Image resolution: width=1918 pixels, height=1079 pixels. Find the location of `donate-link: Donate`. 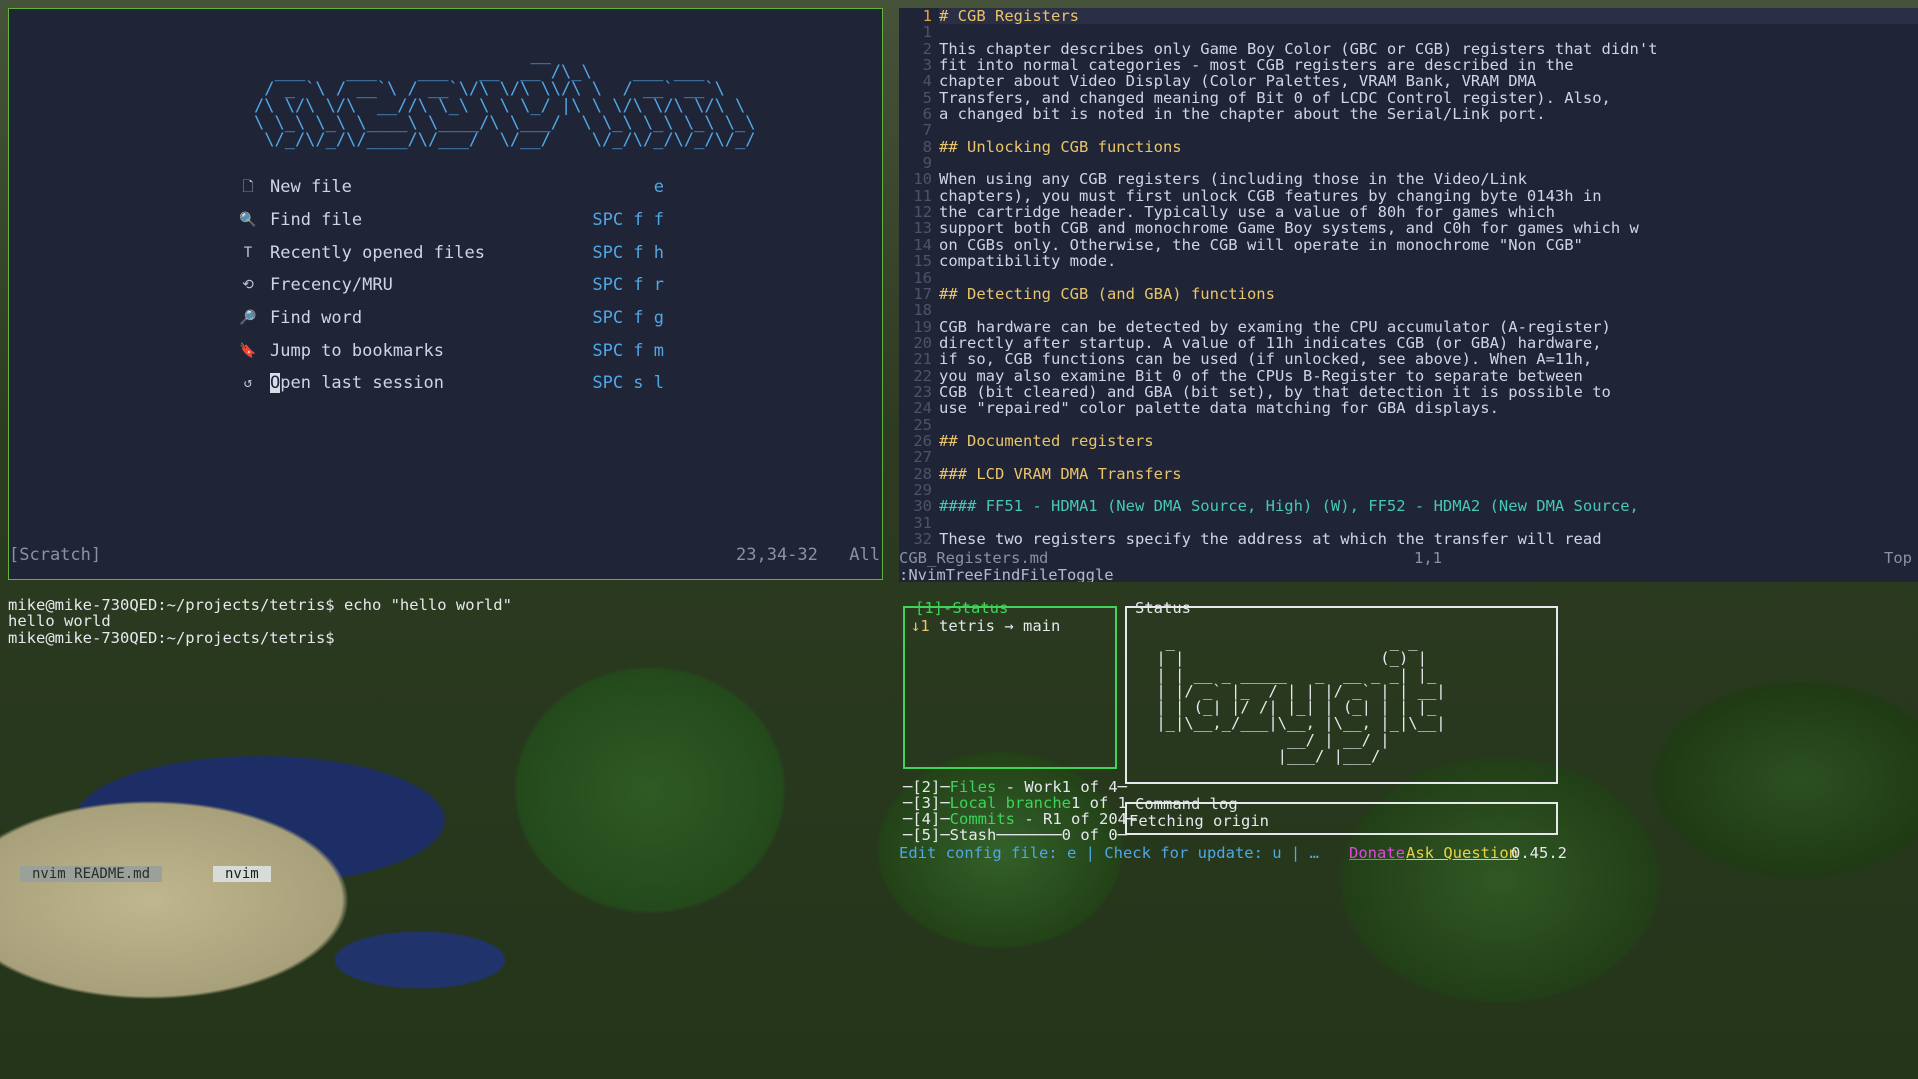

donate-link: Donate is located at coordinates (1377, 853).